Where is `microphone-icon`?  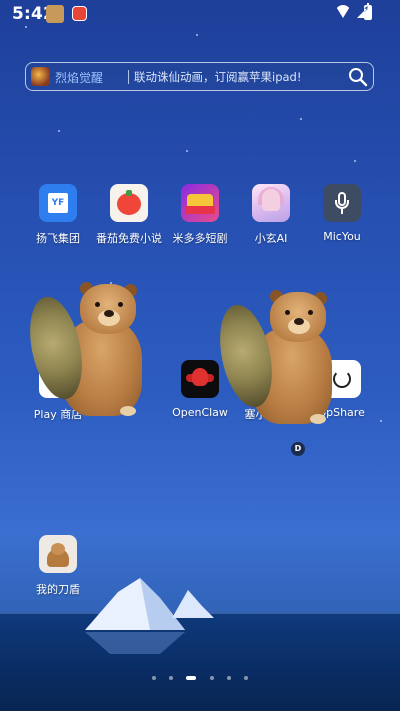
microphone-icon is located at coordinates (342, 203).